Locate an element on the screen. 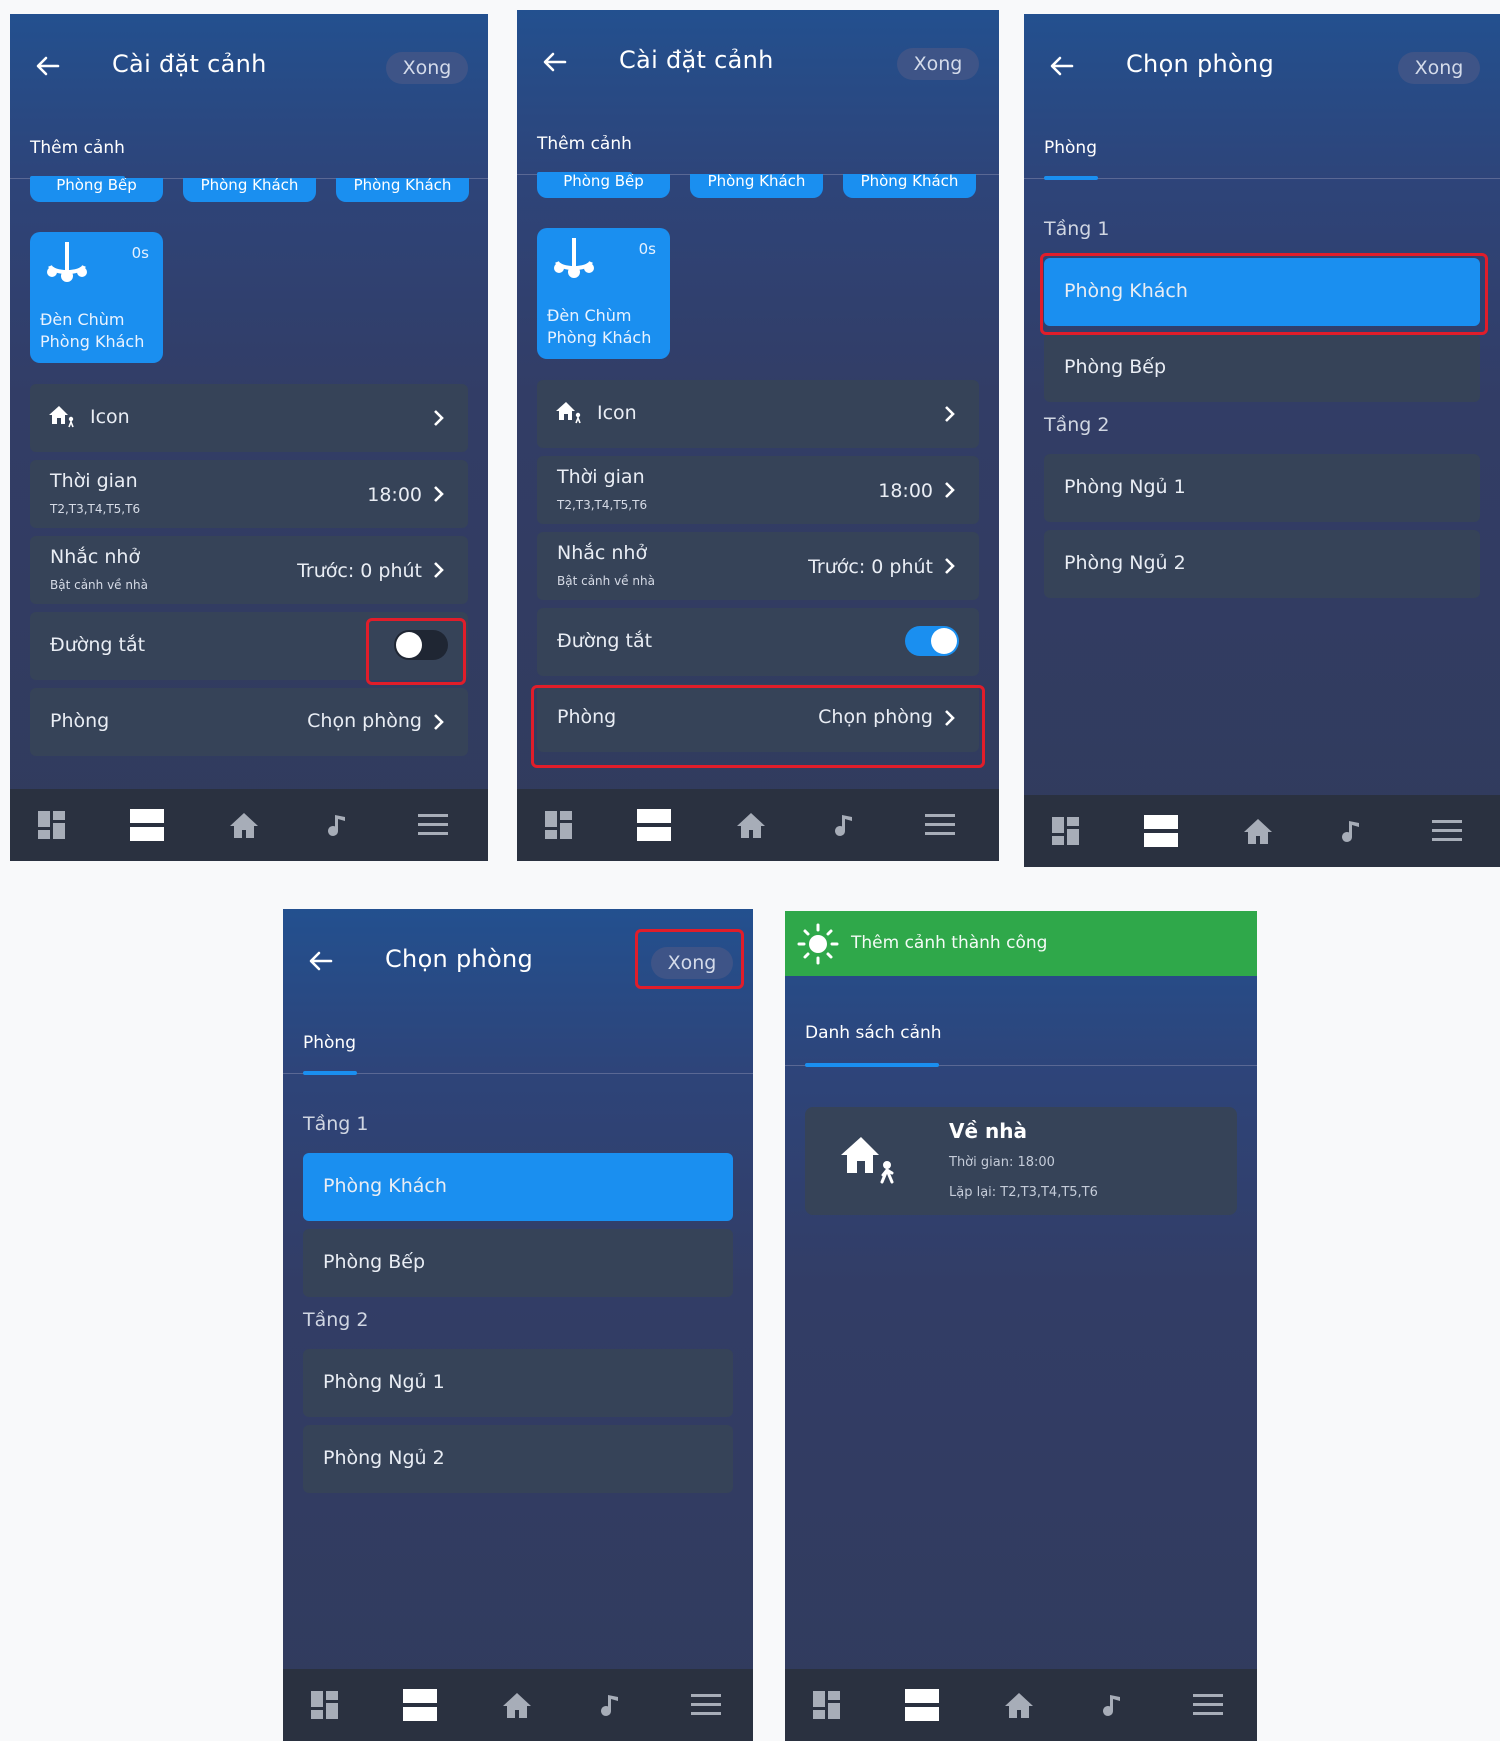  floor-label: Tầng 1 is located at coordinates (1077, 229).